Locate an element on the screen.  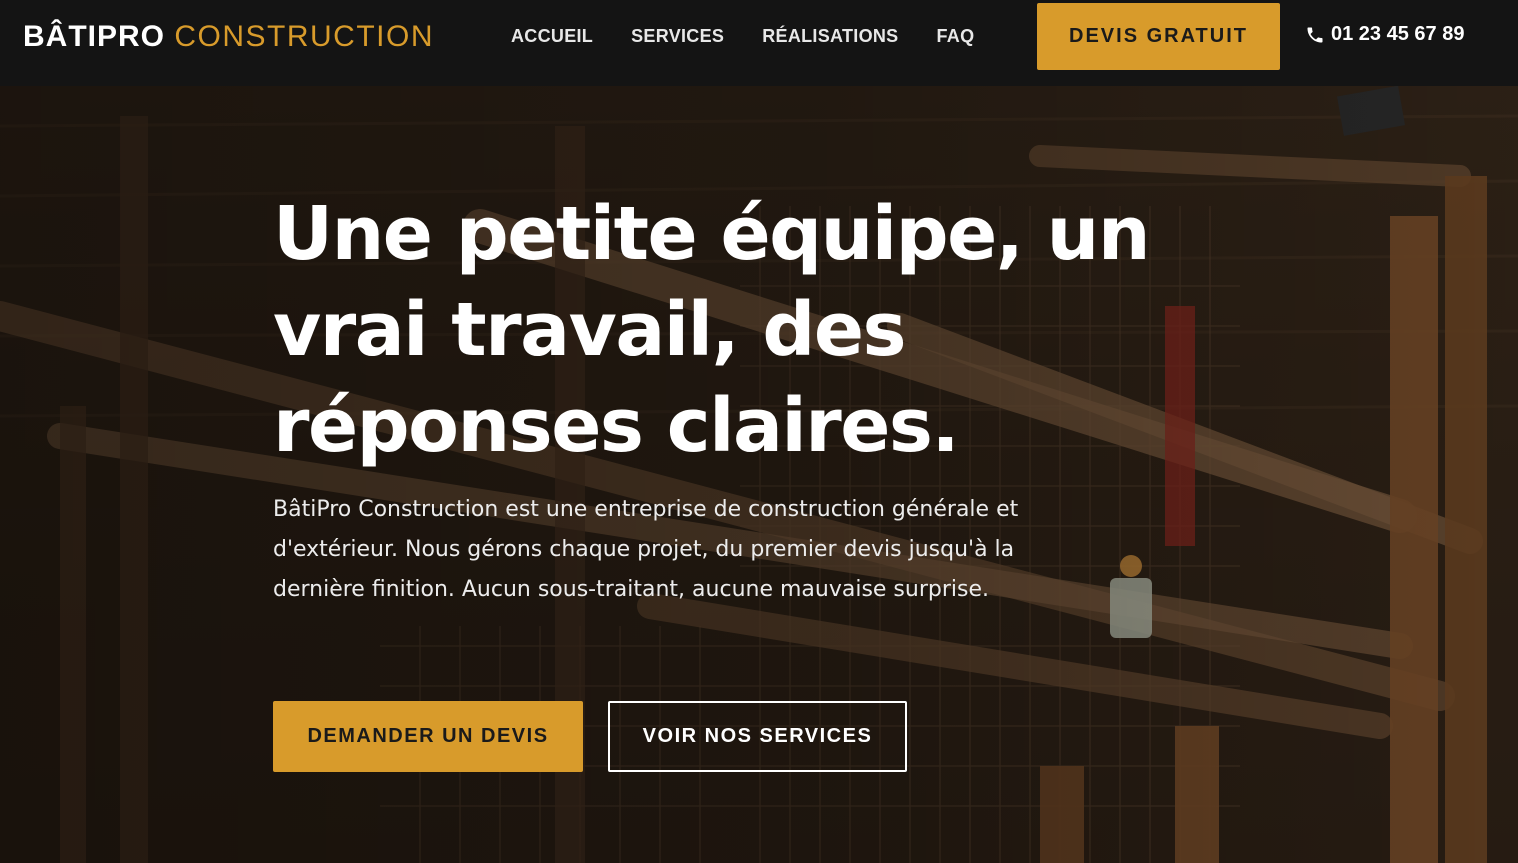
main-nav: ACCUEIL SERVICES RÉALISATIONS FAQ is located at coordinates (742, 36).